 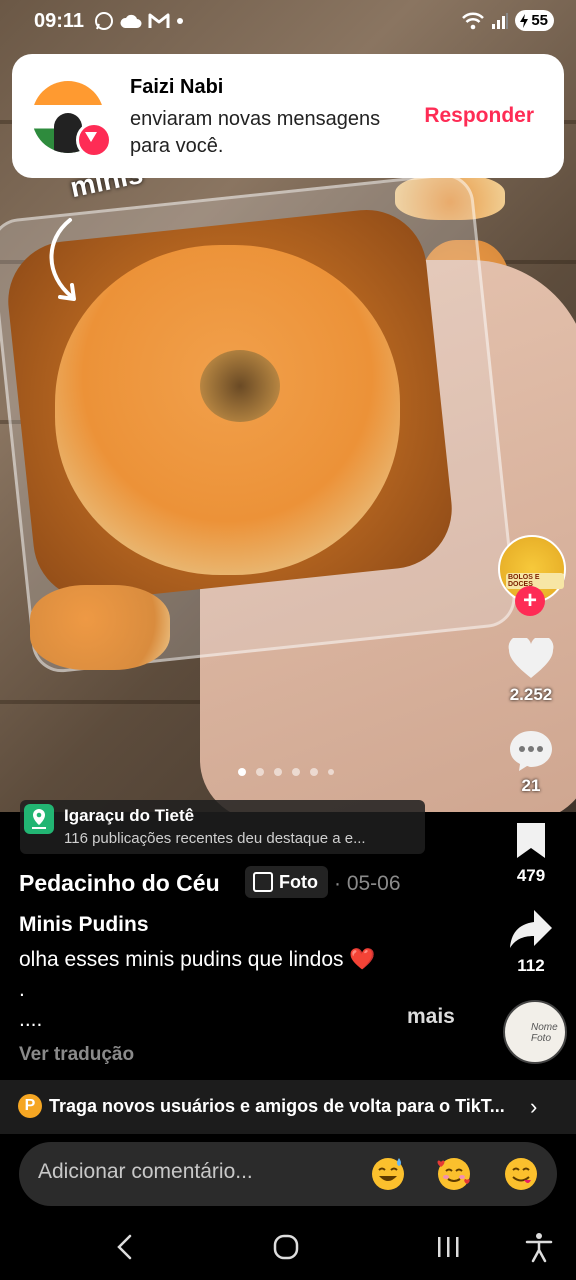 I want to click on system-navigation-bar, so click(x=288, y=1247).